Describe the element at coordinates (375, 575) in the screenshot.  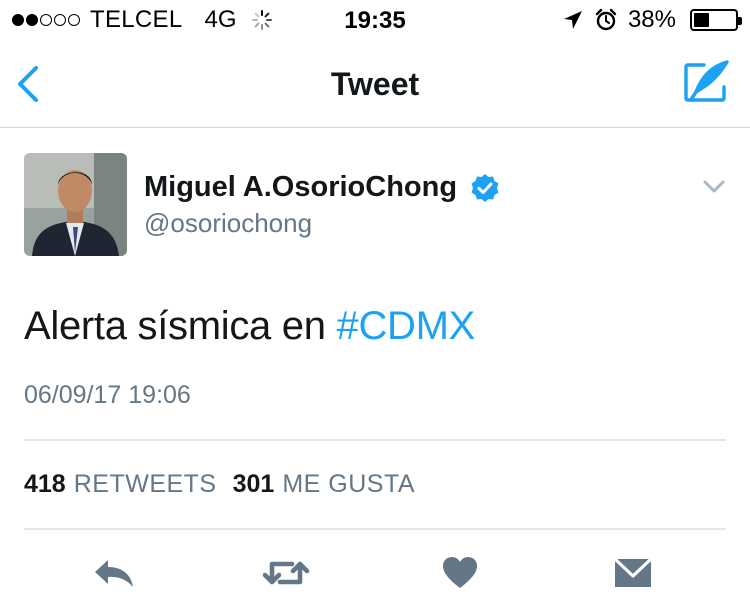
I see `action-bar` at that location.